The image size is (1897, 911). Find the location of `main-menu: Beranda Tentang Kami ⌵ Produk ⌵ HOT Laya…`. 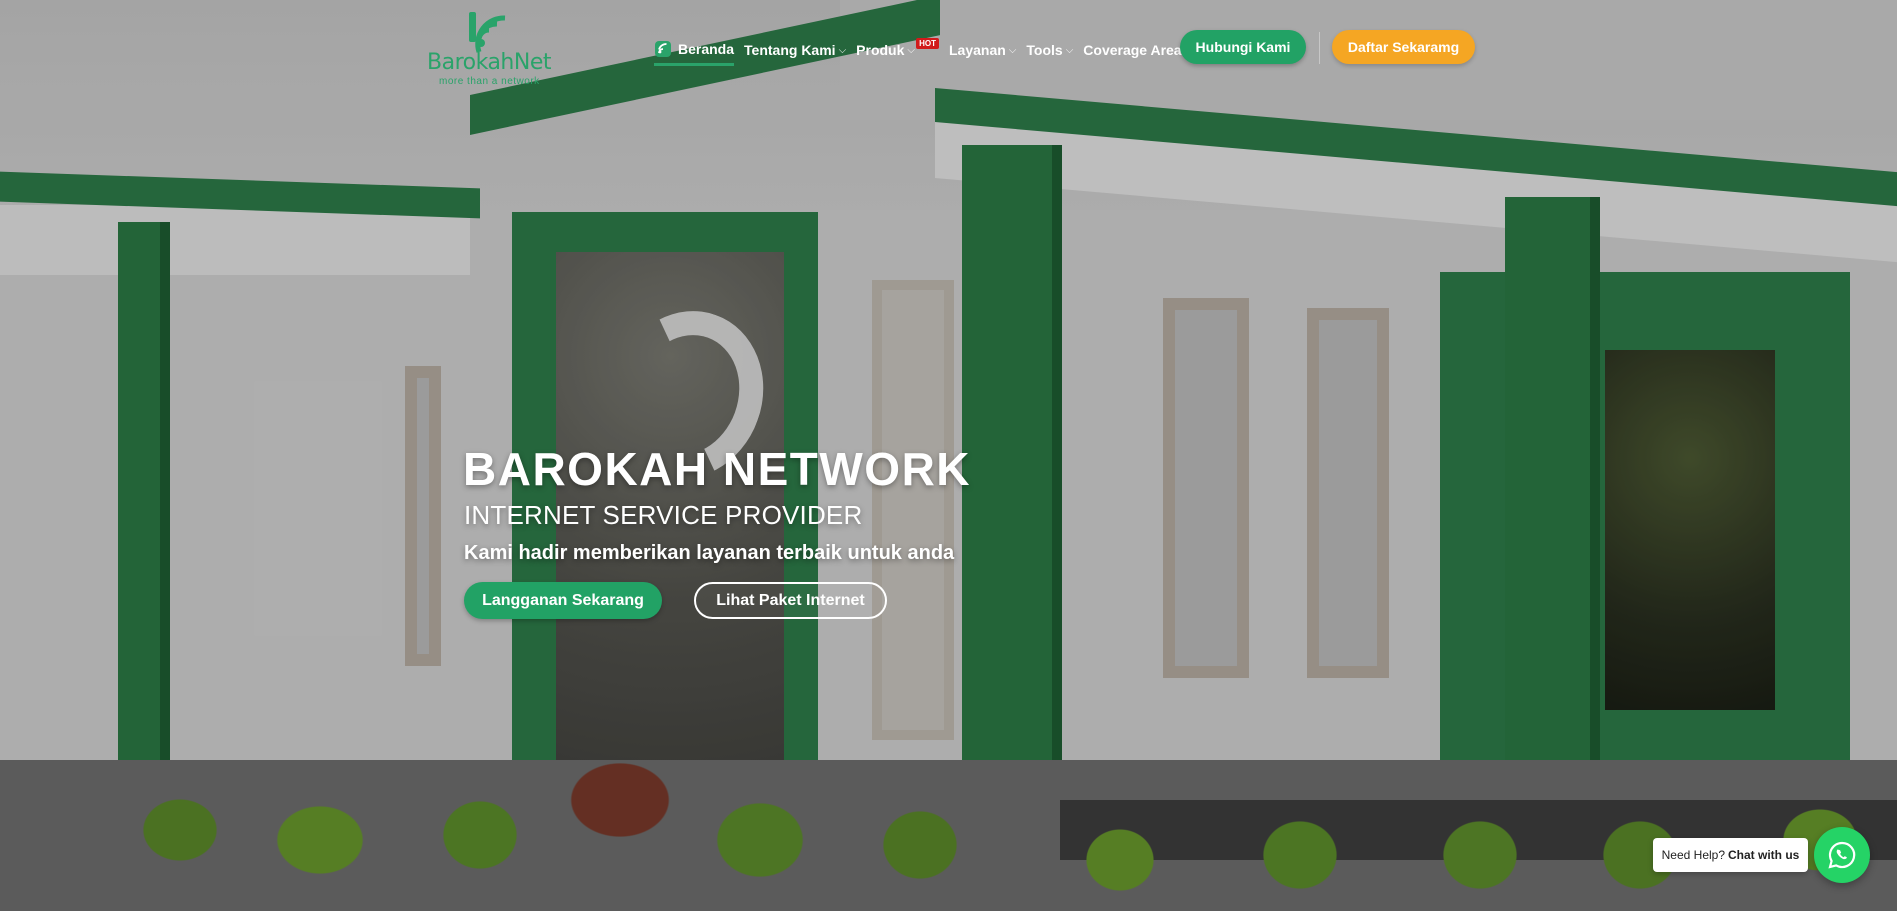

main-menu: Beranda Tentang Kami ⌵ Produk ⌵ HOT Laya… is located at coordinates (923, 50).